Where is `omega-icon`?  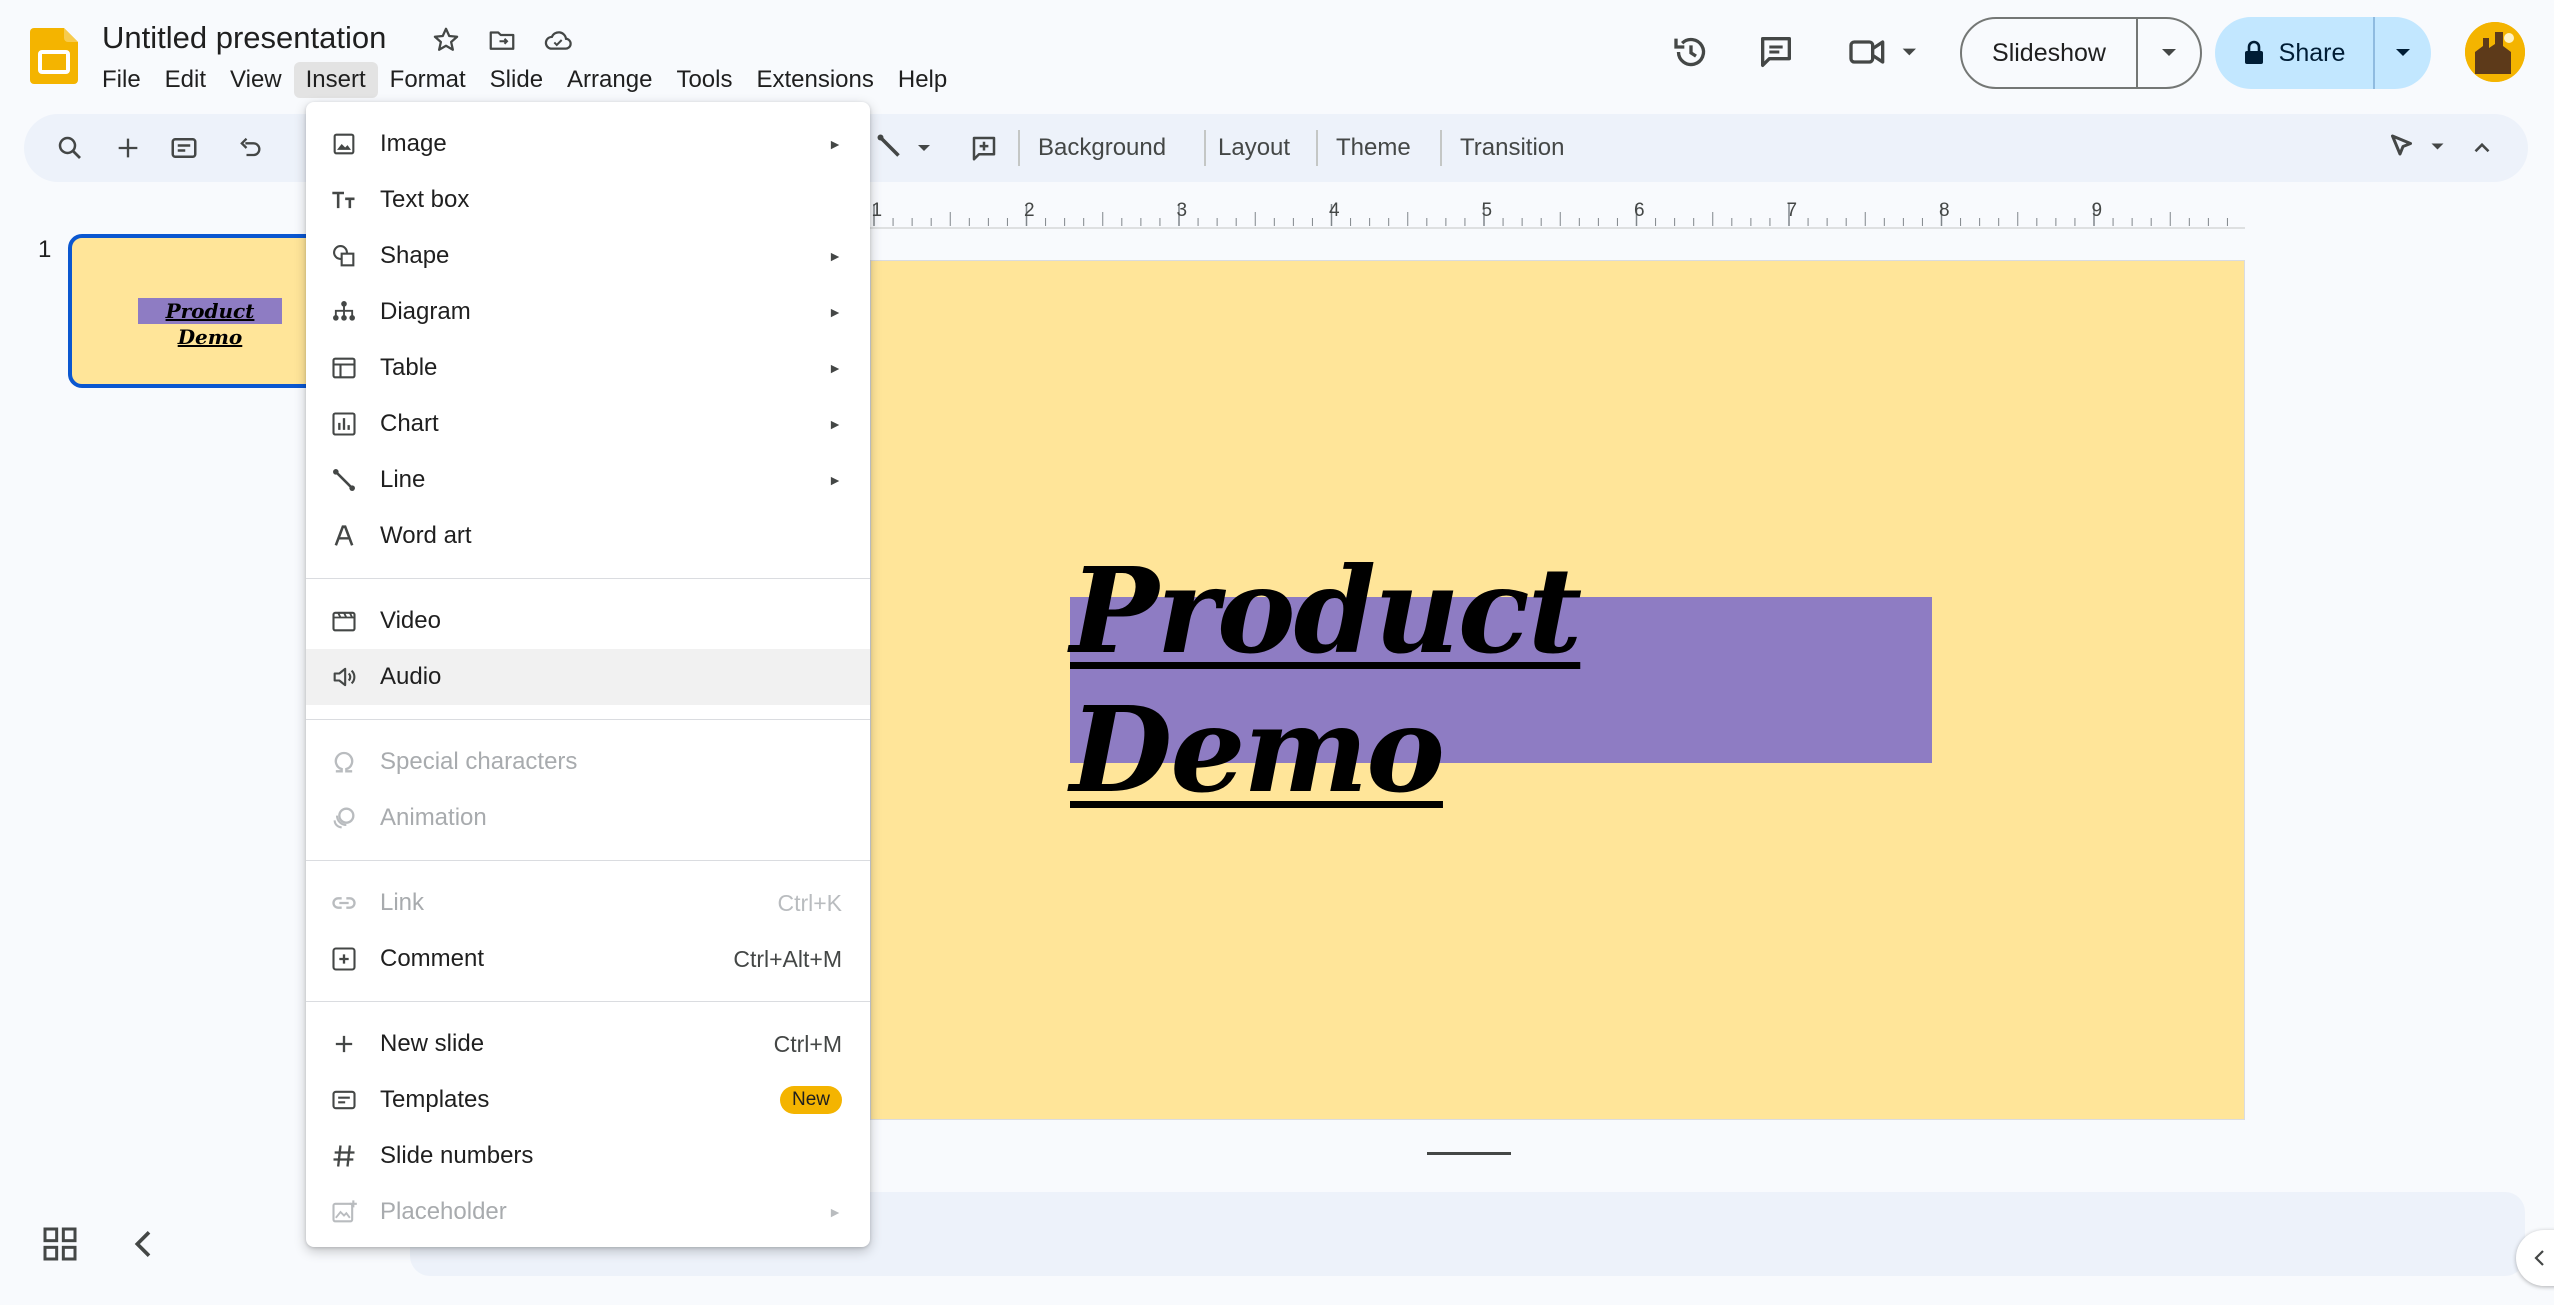 omega-icon is located at coordinates (344, 762).